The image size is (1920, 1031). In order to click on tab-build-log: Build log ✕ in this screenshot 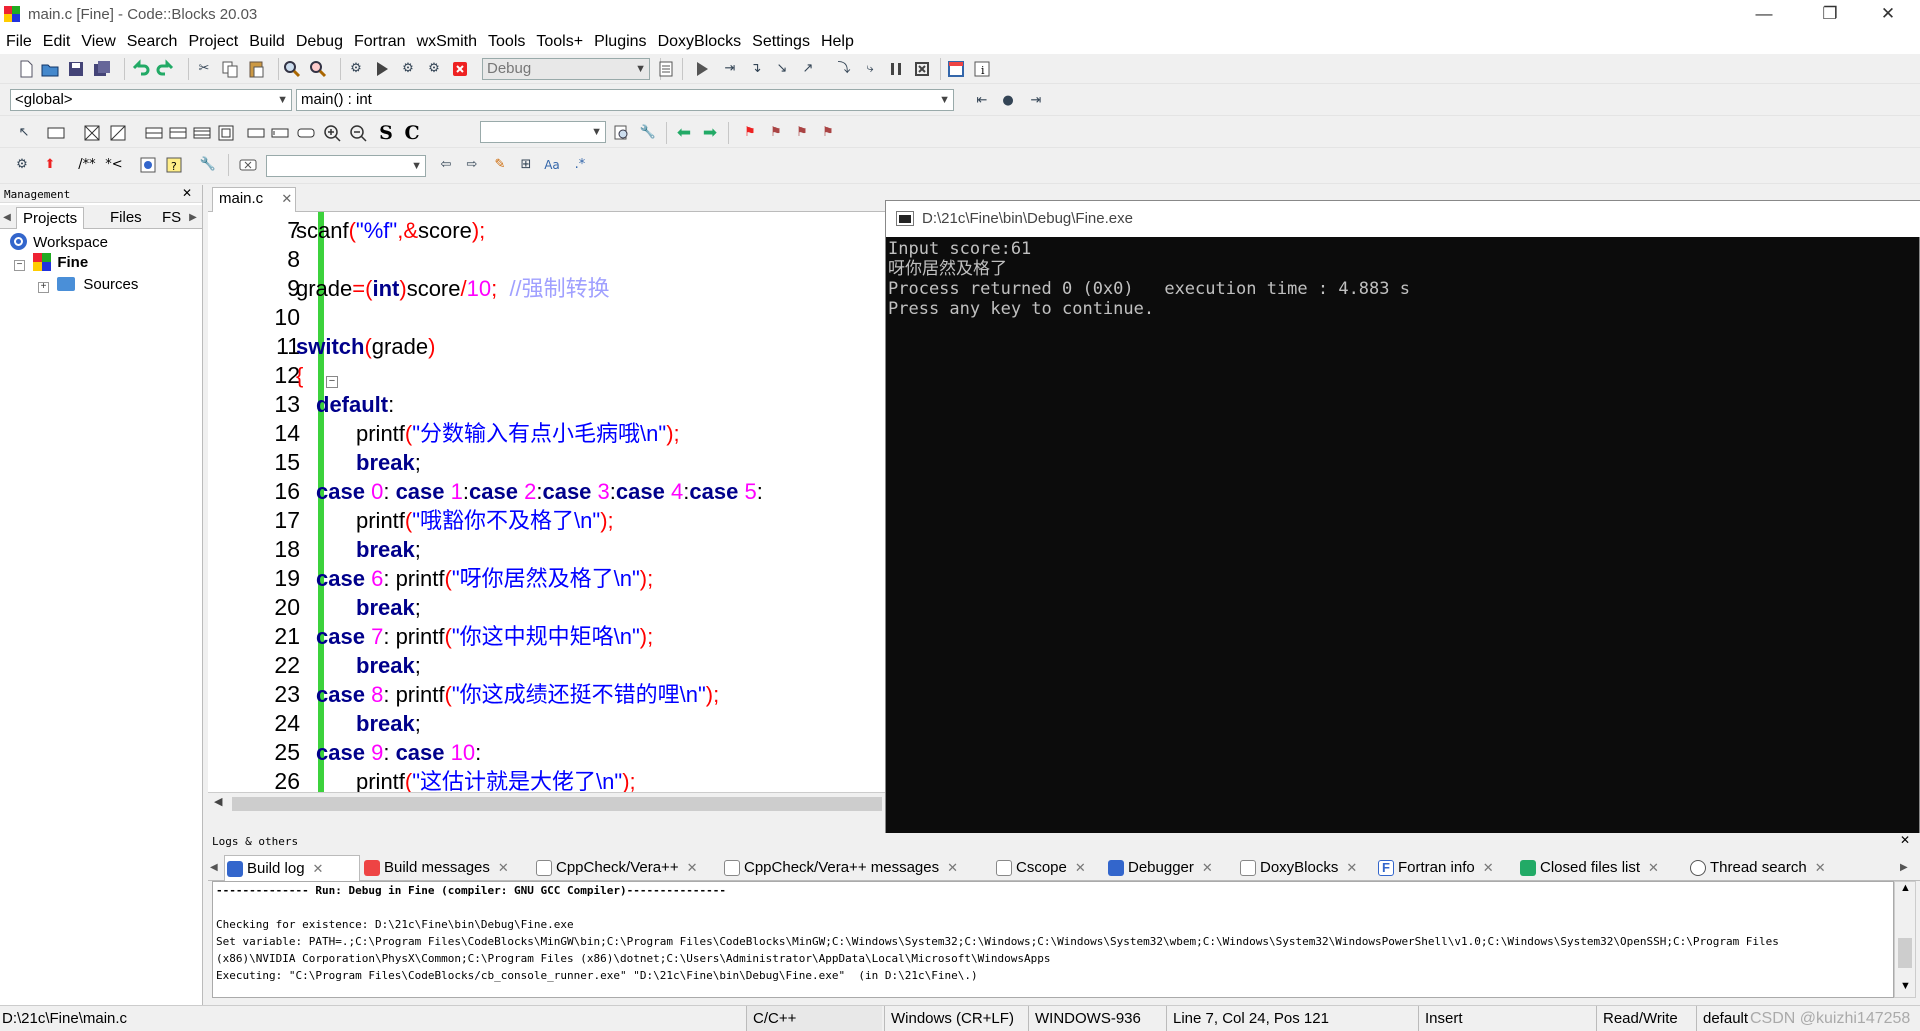, I will do `click(292, 868)`.